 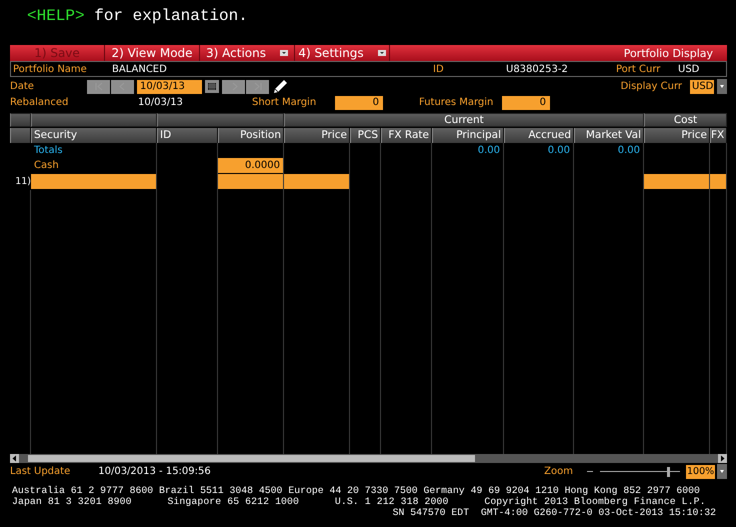 What do you see at coordinates (251, 135) in the screenshot?
I see `column-header: Position` at bounding box center [251, 135].